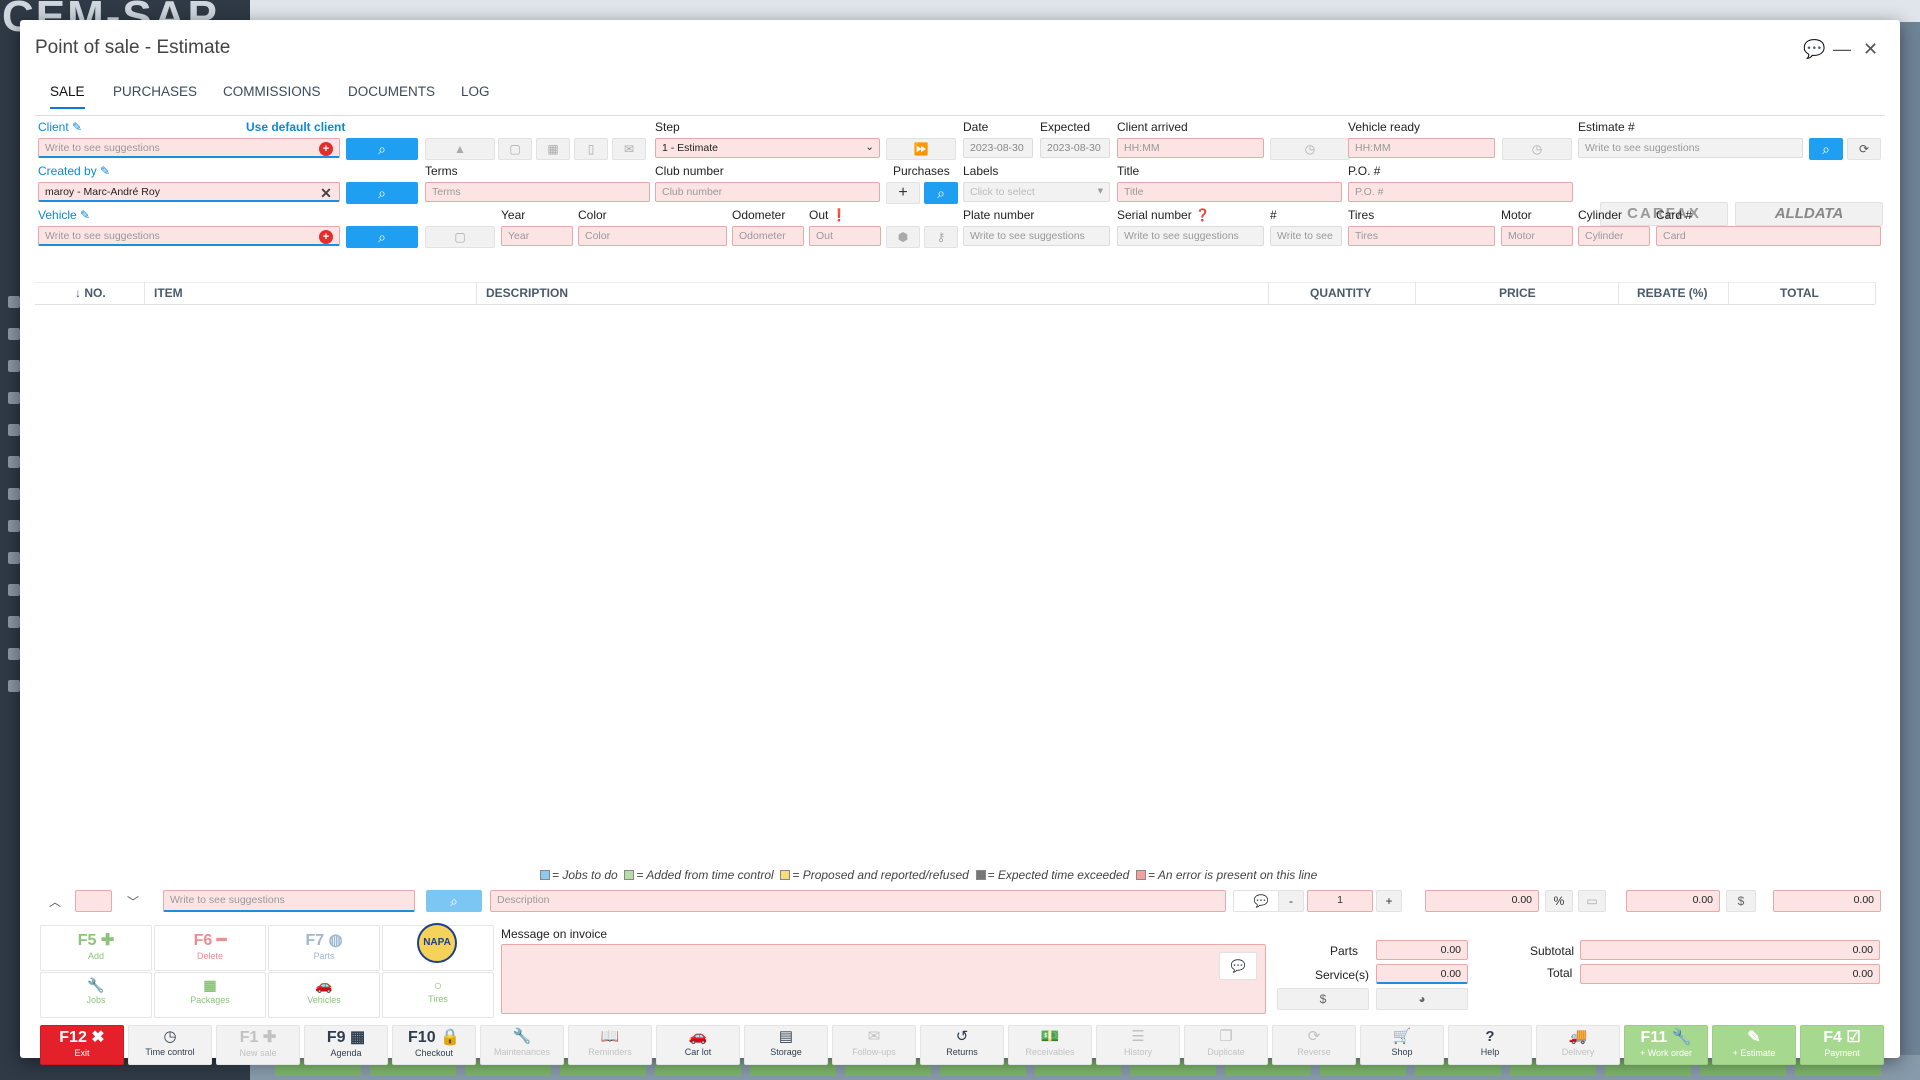 The image size is (1920, 1080). I want to click on duplicate-button: ❐ Duplicate, so click(1226, 1045).